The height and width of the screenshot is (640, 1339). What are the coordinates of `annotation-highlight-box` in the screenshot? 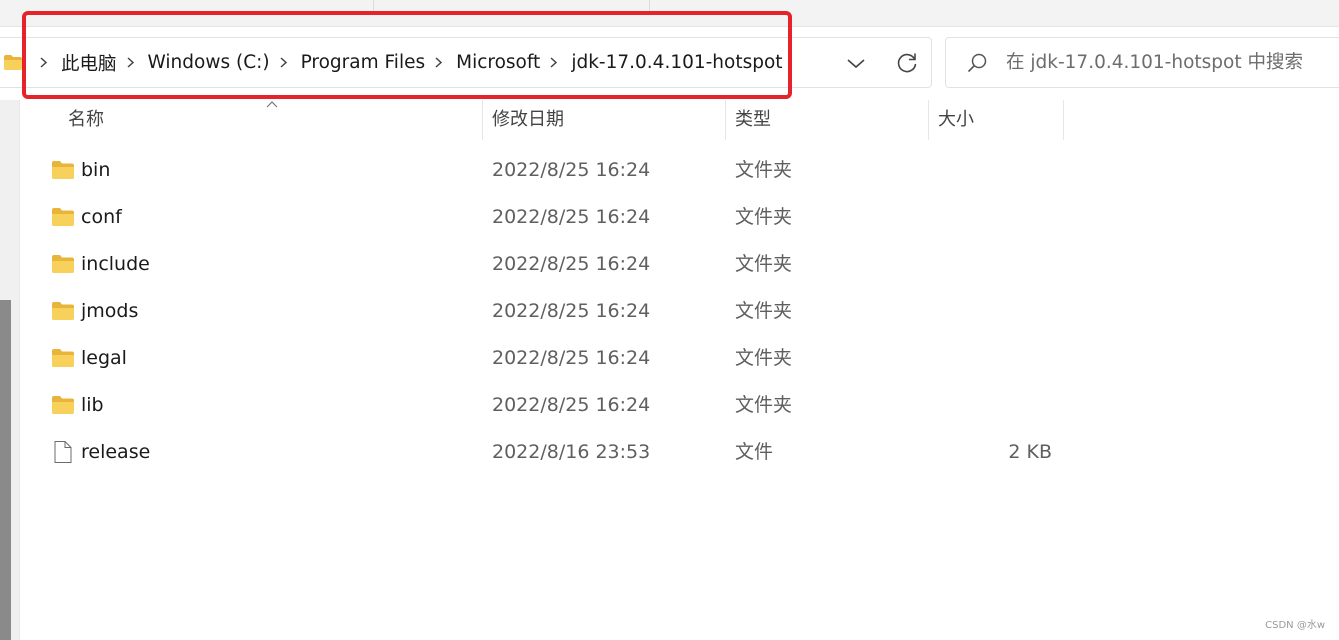 It's located at (407, 55).